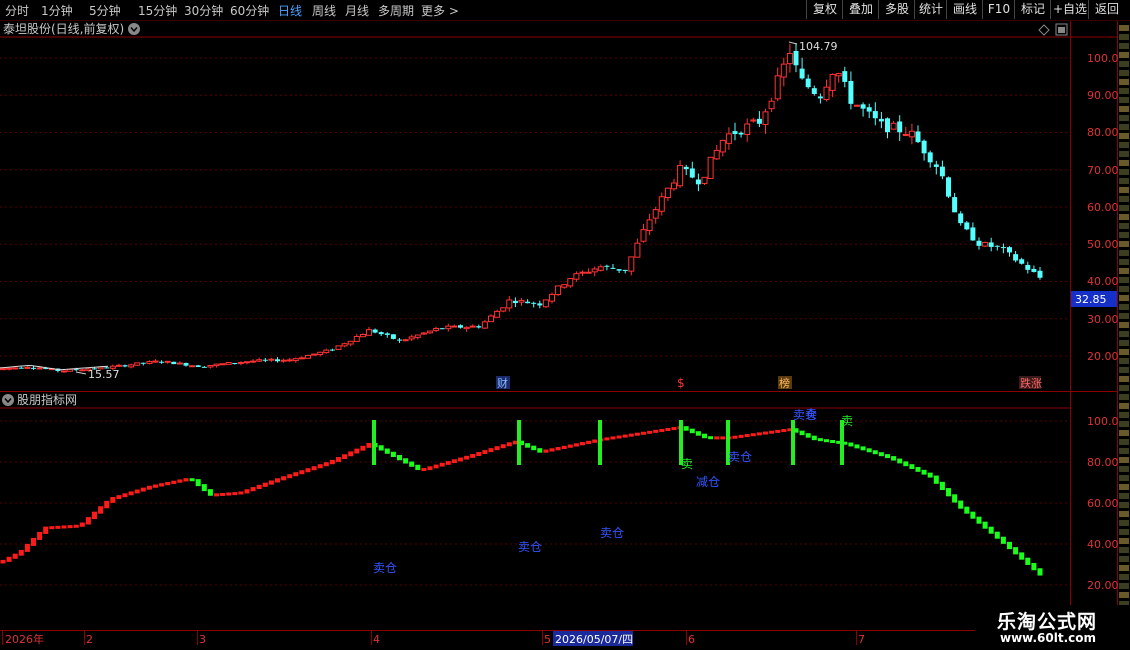 This screenshot has width=1130, height=650. Describe the element at coordinates (1103, 132) in the screenshot. I see `price-axis-label: 80.00` at that location.